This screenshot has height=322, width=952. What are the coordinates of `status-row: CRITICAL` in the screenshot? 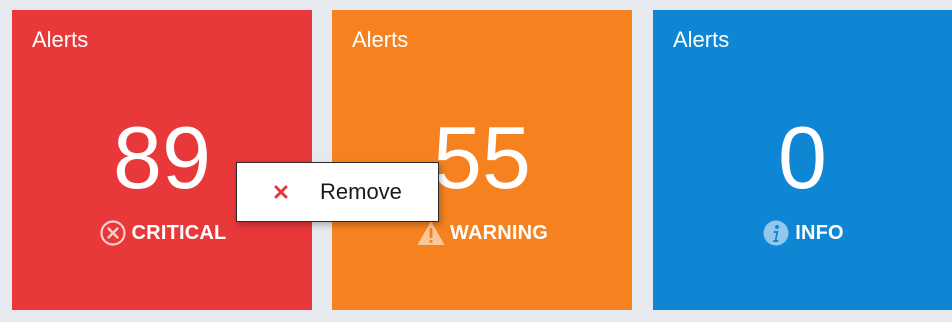 It's located at (162, 233).